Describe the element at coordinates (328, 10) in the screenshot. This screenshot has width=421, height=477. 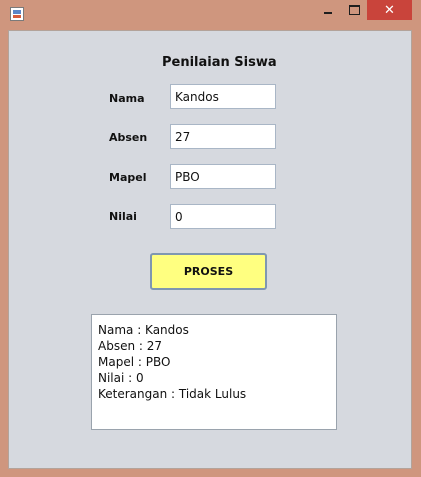
I see `minimize-button` at that location.